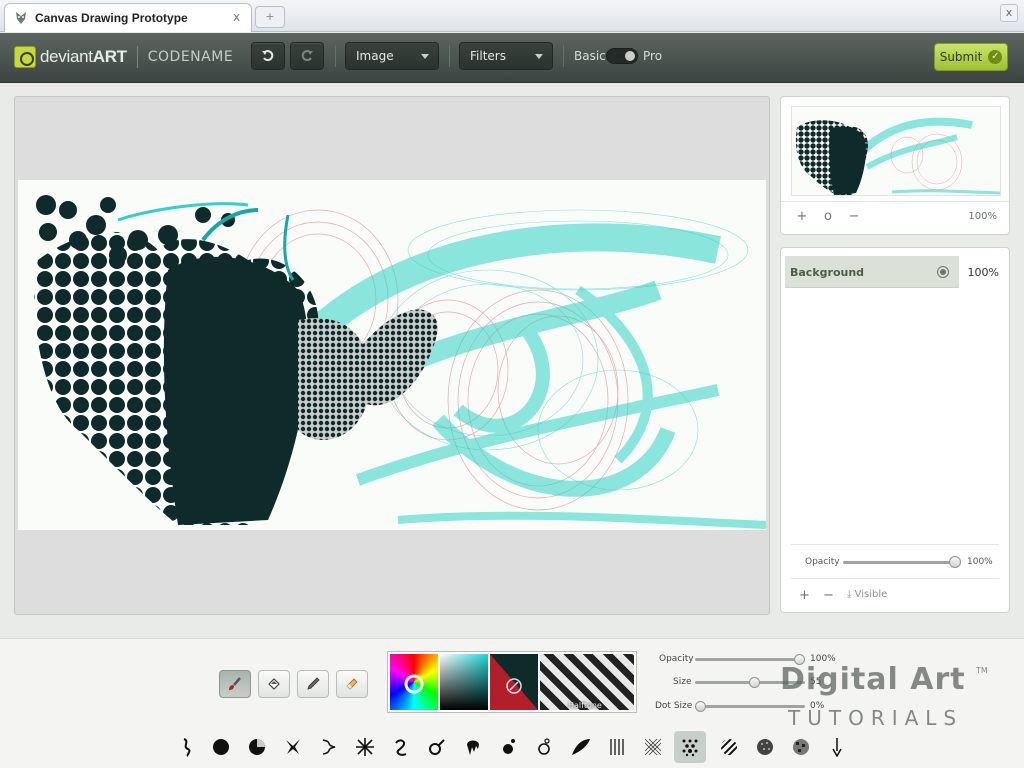 This screenshot has width=1024, height=768. Describe the element at coordinates (983, 272) in the screenshot. I see `layer-opacity: 100%` at that location.